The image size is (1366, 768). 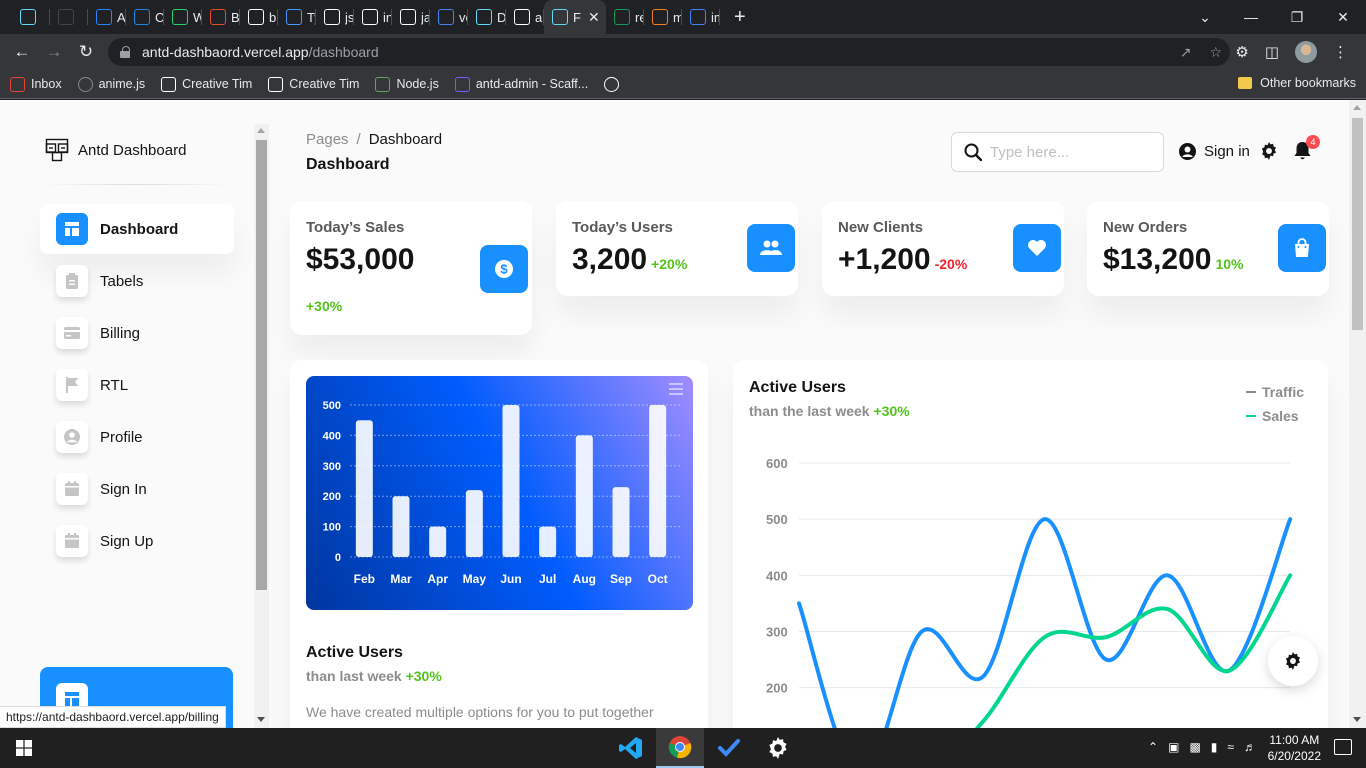 I want to click on lock-icon, so click(x=125, y=52).